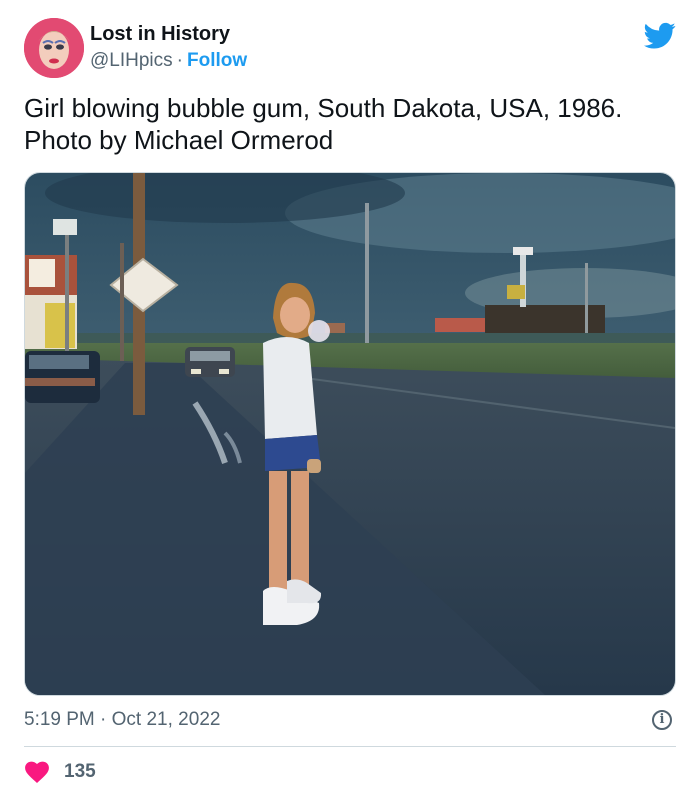  Describe the element at coordinates (217, 60) in the screenshot. I see `follow-button: Follow` at that location.